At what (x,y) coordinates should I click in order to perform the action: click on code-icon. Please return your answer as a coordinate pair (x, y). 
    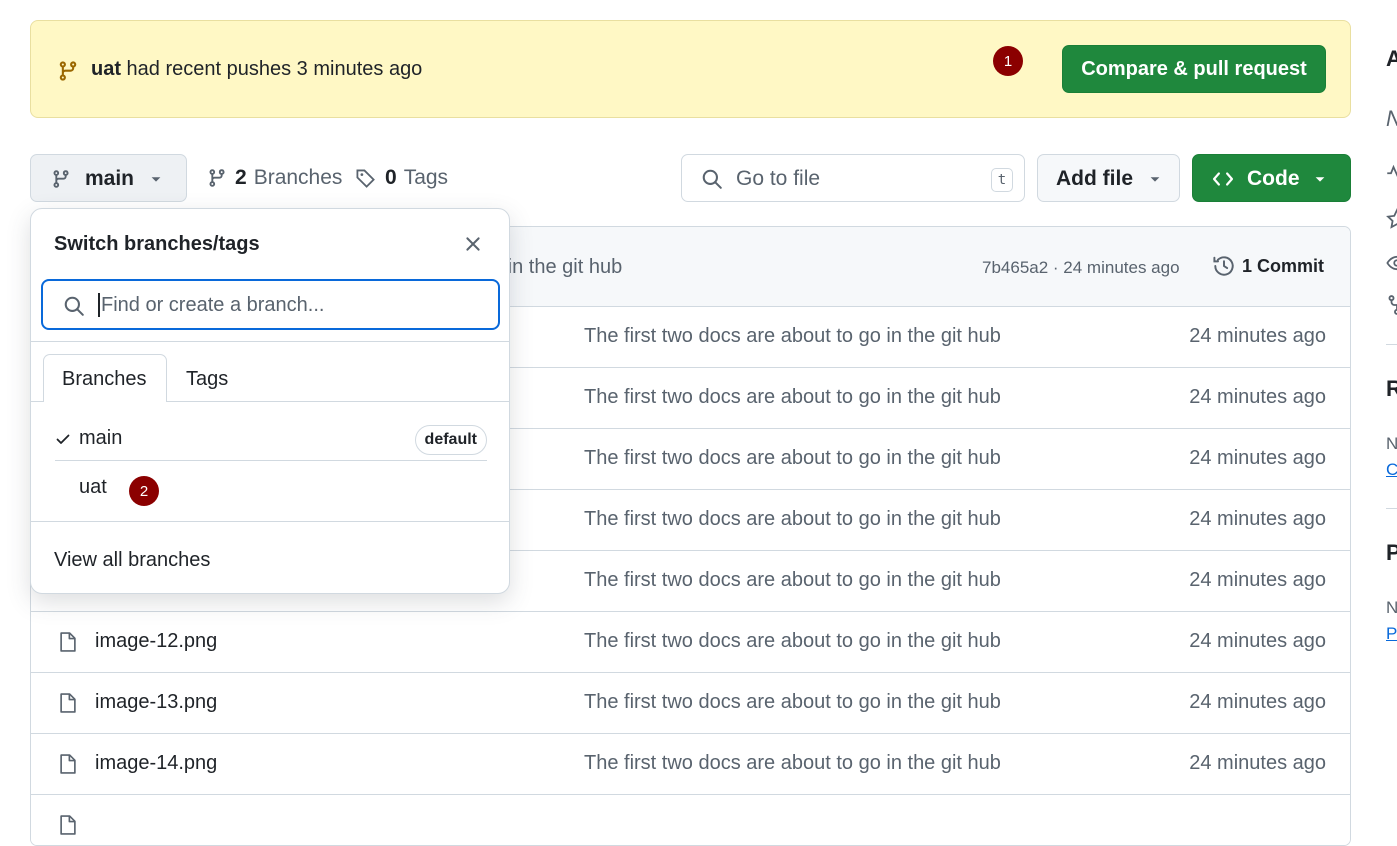
    Looking at the image, I should click on (1223, 179).